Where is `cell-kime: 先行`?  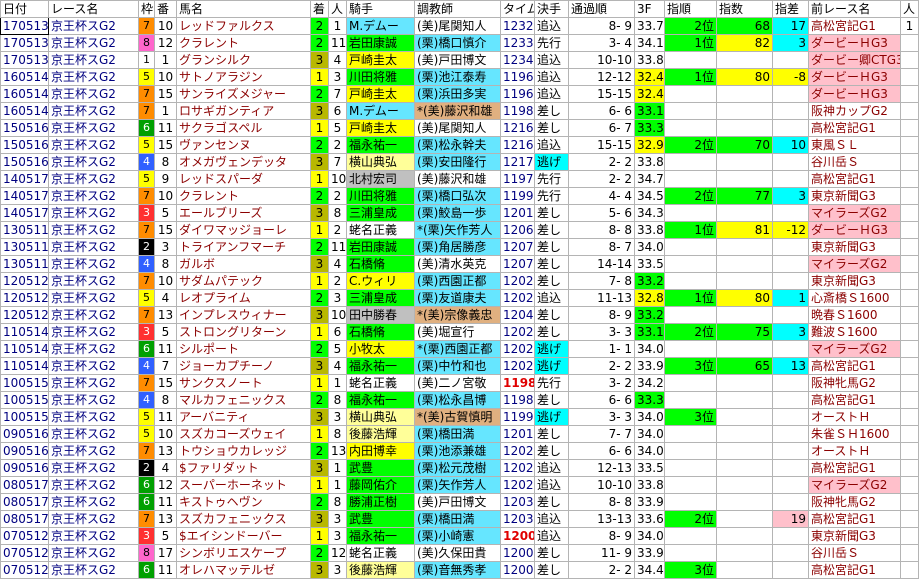
cell-kime: 先行 is located at coordinates (551, 43).